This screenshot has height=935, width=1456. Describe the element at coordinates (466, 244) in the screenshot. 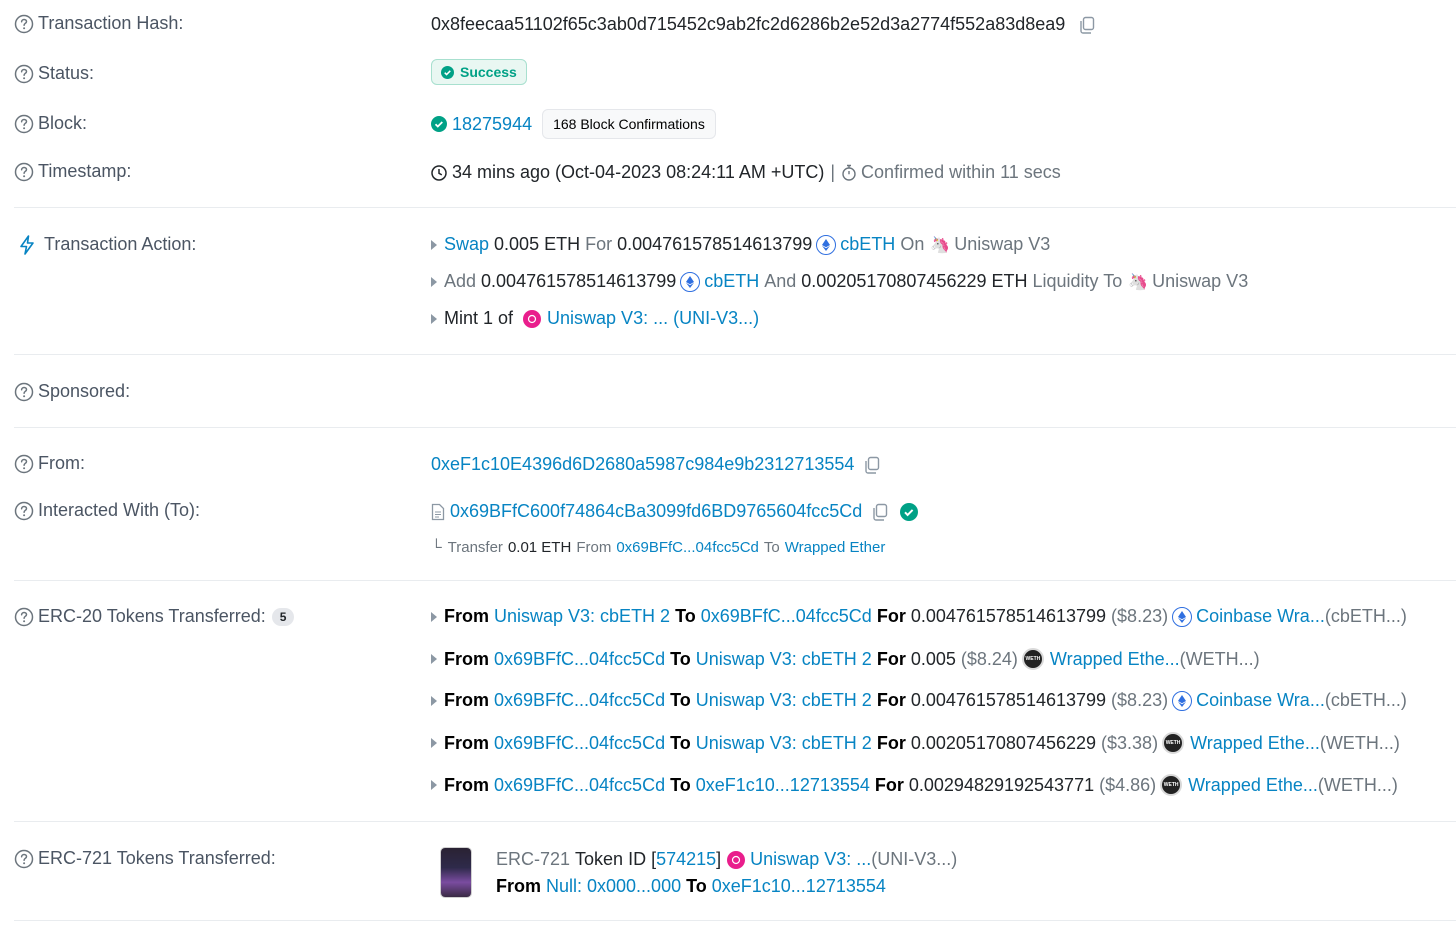

I see `action-verb-link: Swap` at that location.